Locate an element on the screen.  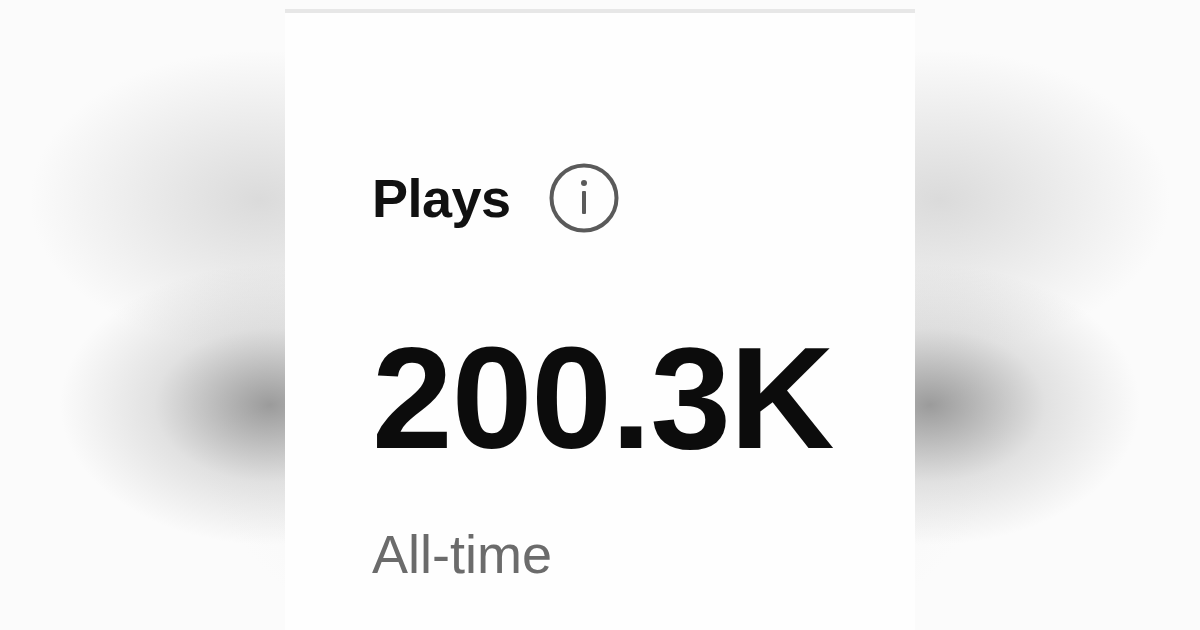
metric-value: 200.3K is located at coordinates (603, 398).